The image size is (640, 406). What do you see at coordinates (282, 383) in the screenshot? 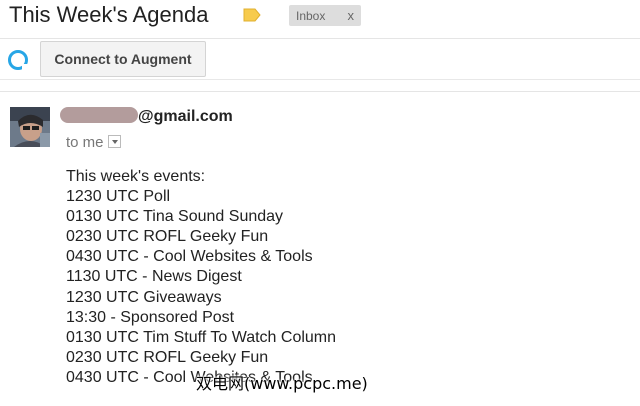
I see `watermark: 双电网(www.pcpc.me)` at bounding box center [282, 383].